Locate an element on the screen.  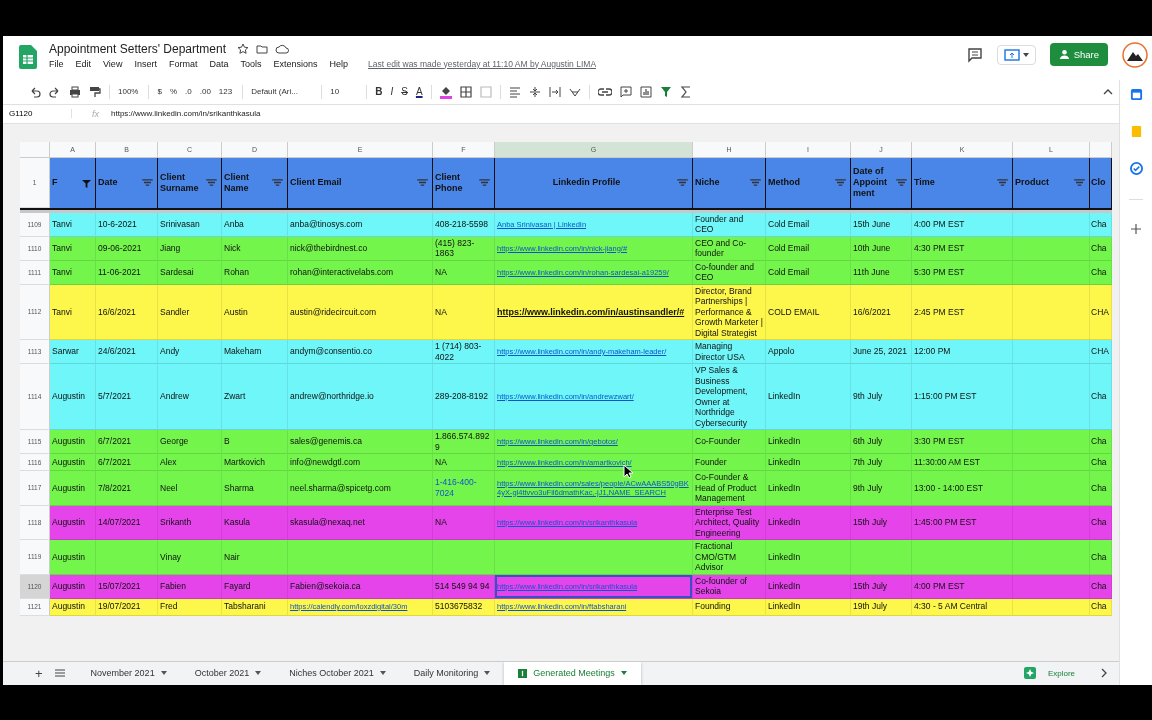
table-cell: 7th July is located at coordinates (868, 462).